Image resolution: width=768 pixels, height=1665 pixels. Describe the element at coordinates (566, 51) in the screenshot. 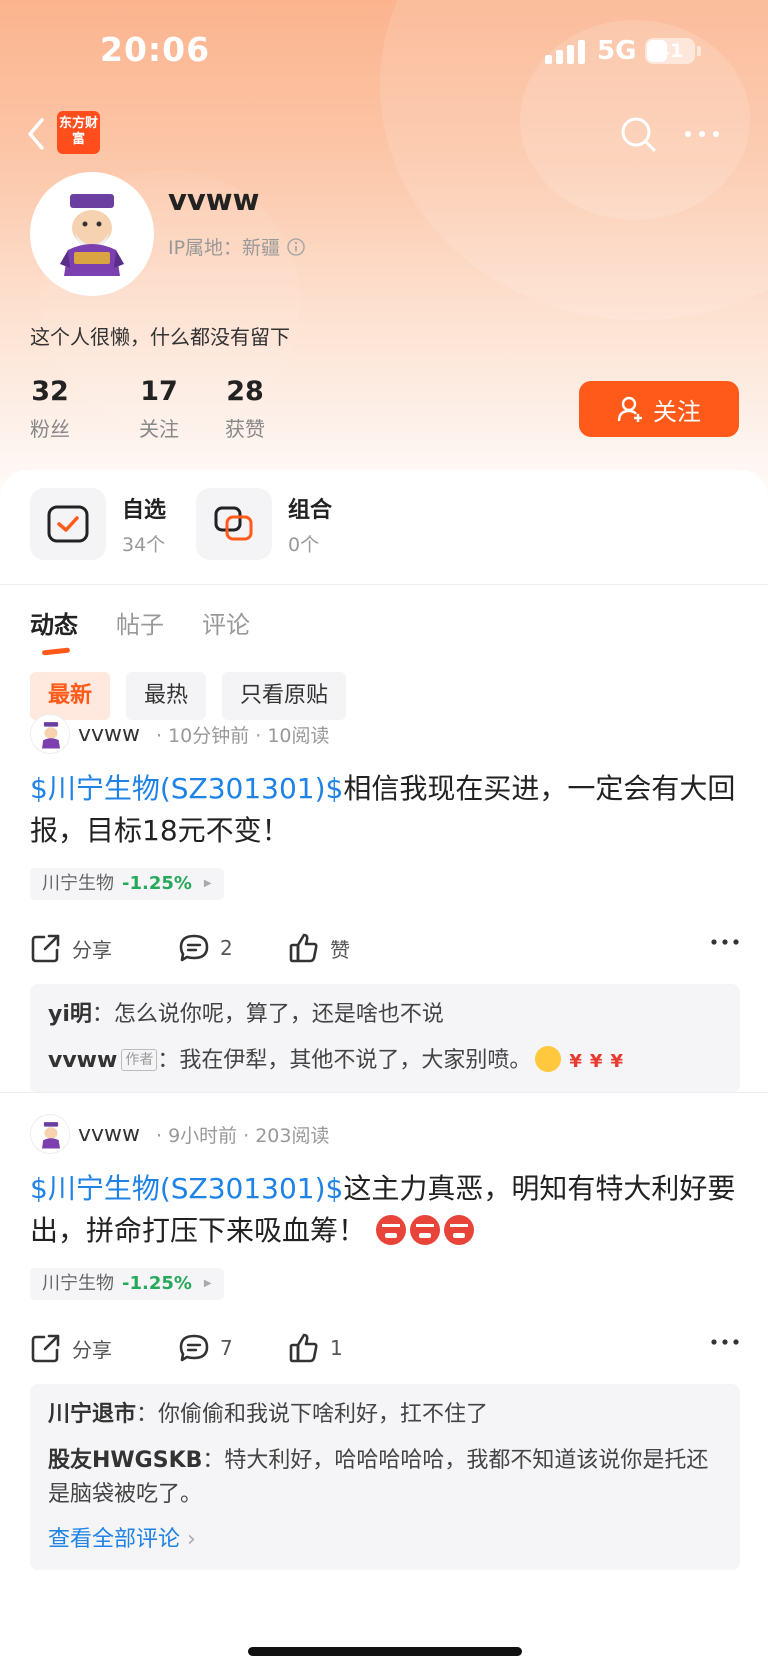

I see `signal-icon` at that location.